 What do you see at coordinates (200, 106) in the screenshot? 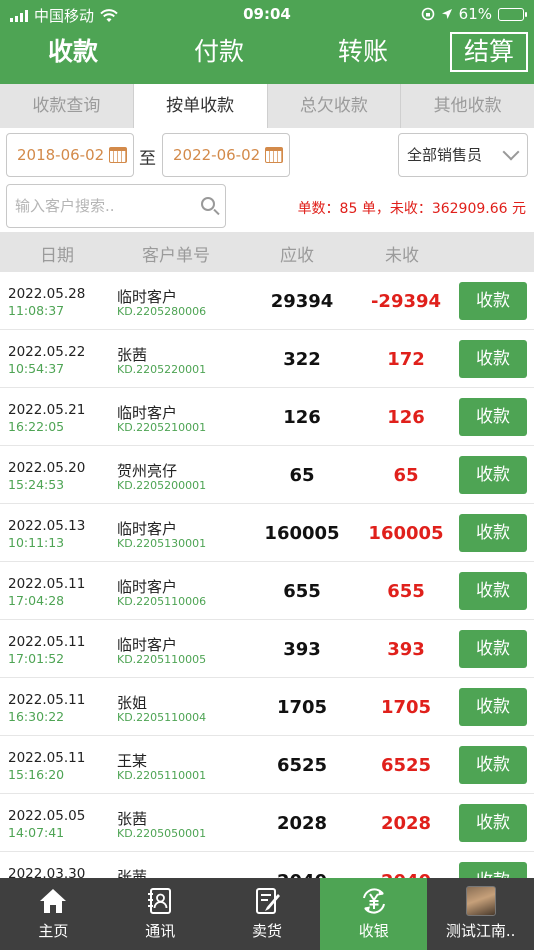
I see `subtab-collect-by-order: 按单收款` at bounding box center [200, 106].